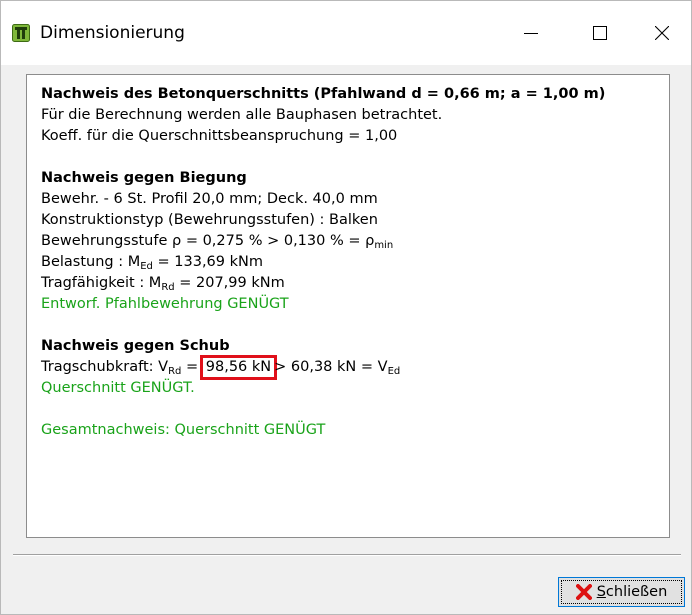 Image resolution: width=692 pixels, height=615 pixels. I want to click on app-icon, so click(21, 33).